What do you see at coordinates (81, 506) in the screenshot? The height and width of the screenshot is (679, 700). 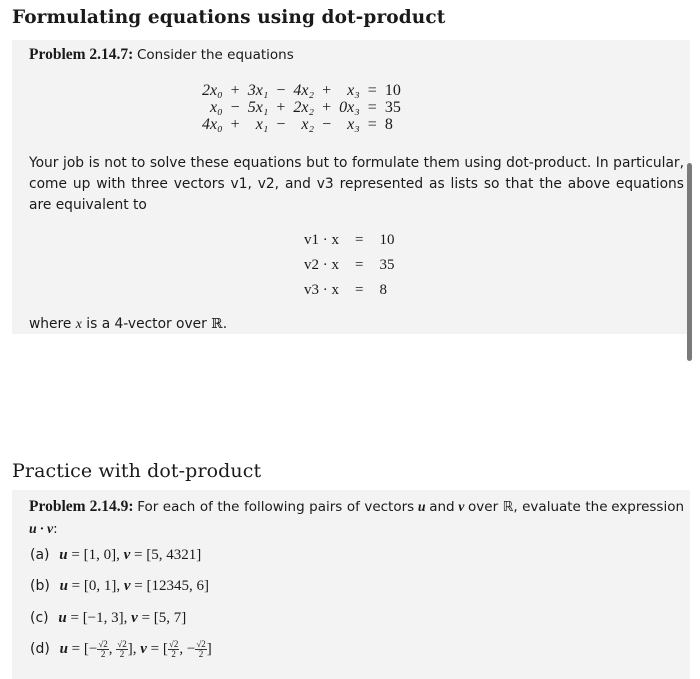 I see `problem-label: Problem 2.14.9:` at bounding box center [81, 506].